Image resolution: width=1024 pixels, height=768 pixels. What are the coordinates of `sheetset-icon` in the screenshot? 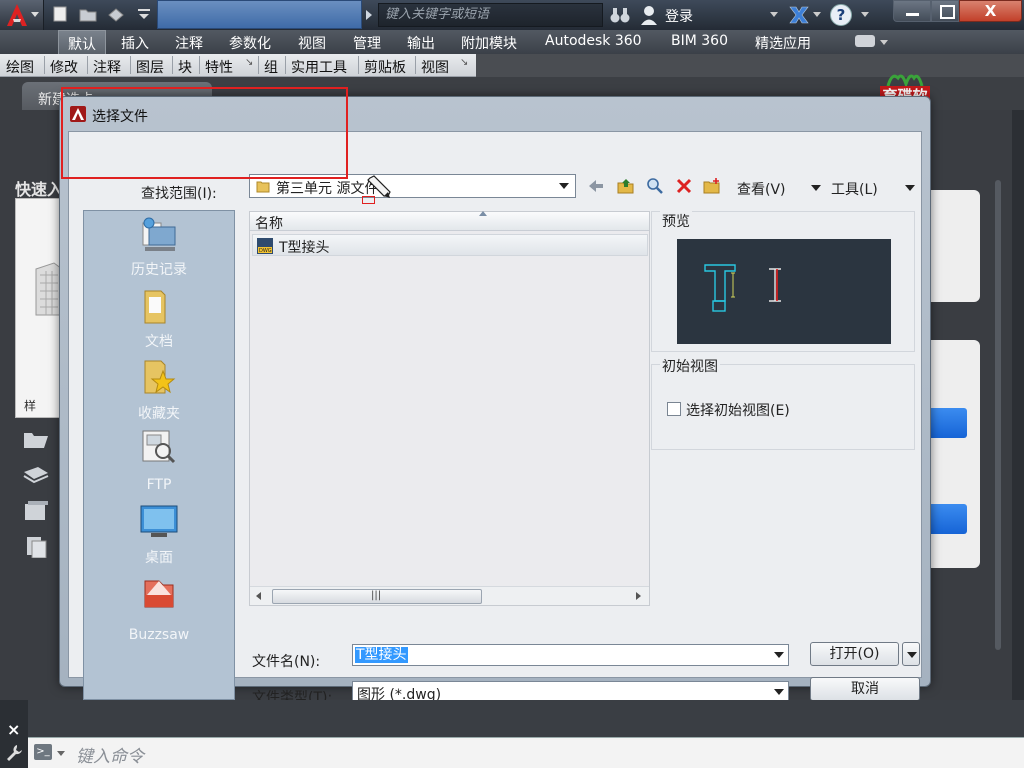 It's located at (36, 475).